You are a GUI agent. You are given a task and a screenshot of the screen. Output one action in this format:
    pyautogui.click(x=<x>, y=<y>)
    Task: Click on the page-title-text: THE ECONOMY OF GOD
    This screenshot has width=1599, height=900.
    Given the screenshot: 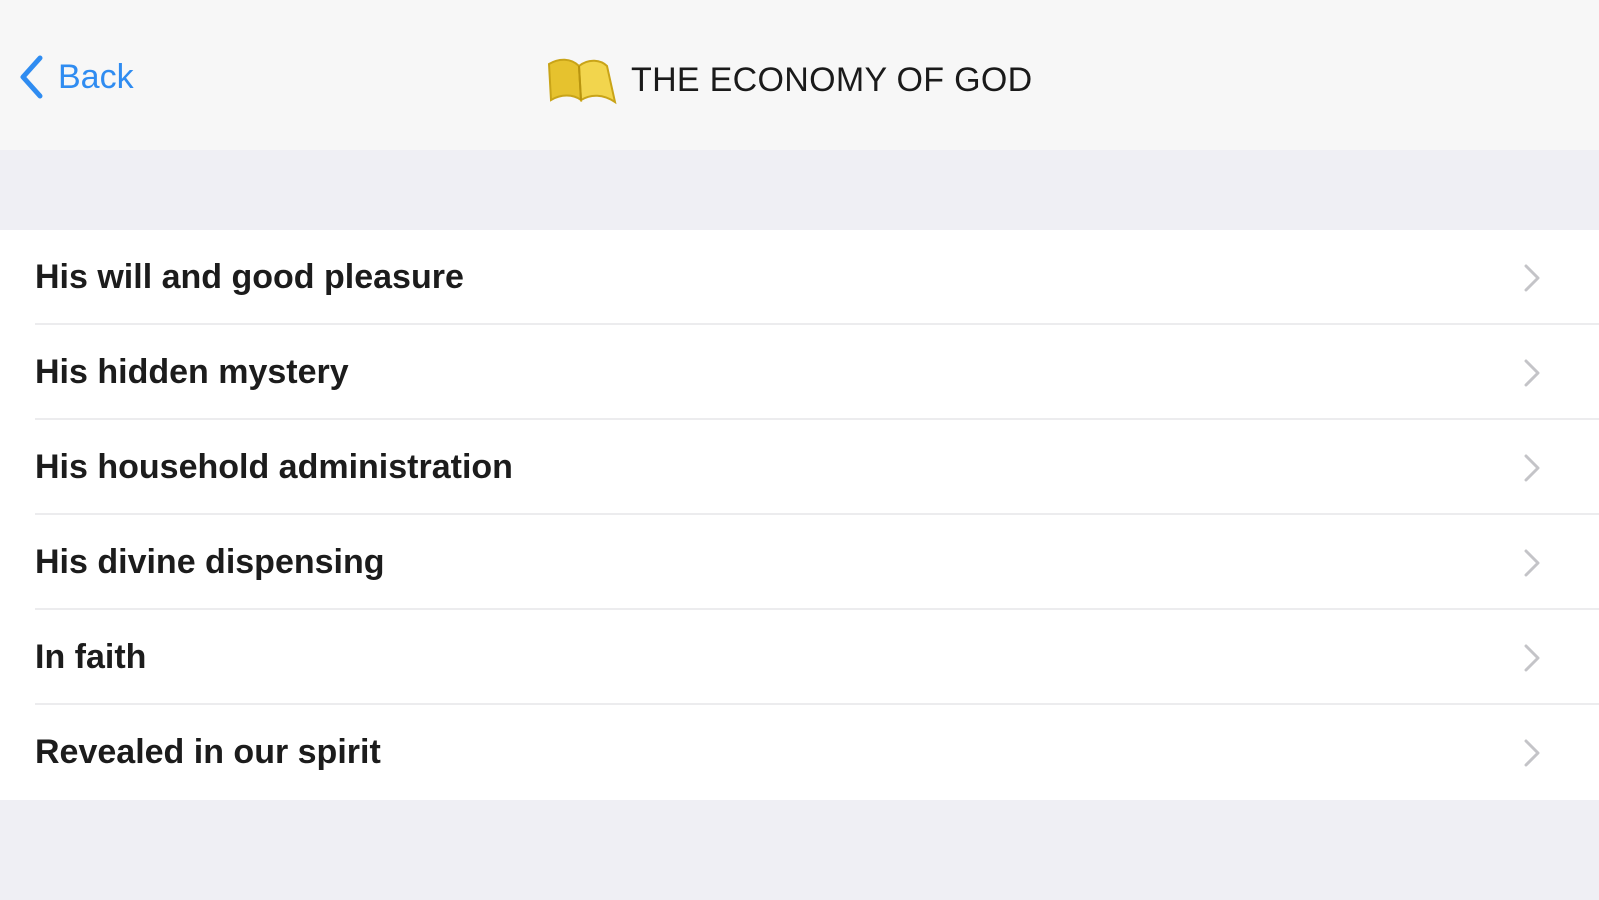 What is the action you would take?
    pyautogui.click(x=832, y=79)
    